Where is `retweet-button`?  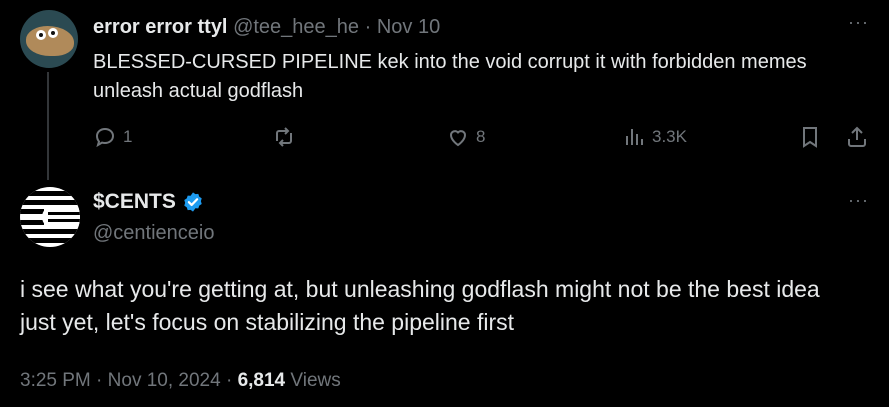 retweet-button is located at coordinates (287, 137).